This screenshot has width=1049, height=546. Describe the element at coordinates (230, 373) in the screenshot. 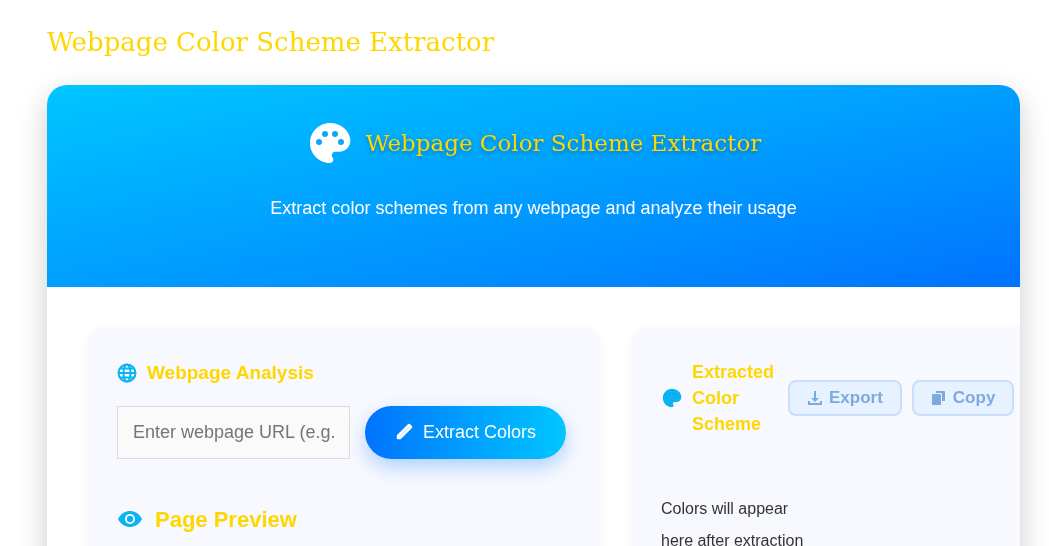

I see `section-title: Webpage Analysis` at that location.